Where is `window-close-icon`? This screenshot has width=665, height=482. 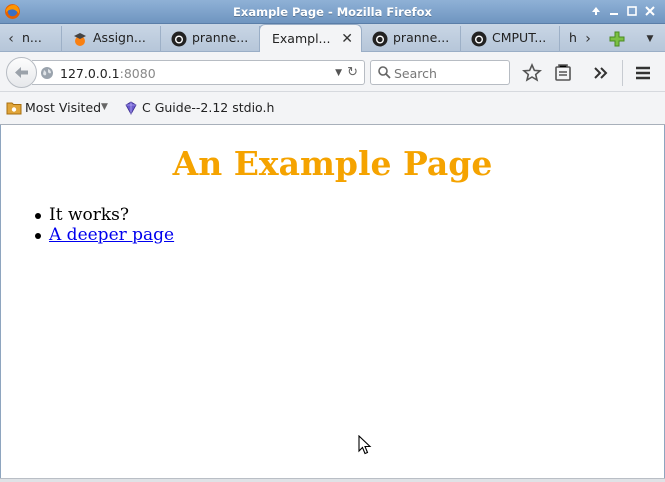
window-close-icon is located at coordinates (650, 11).